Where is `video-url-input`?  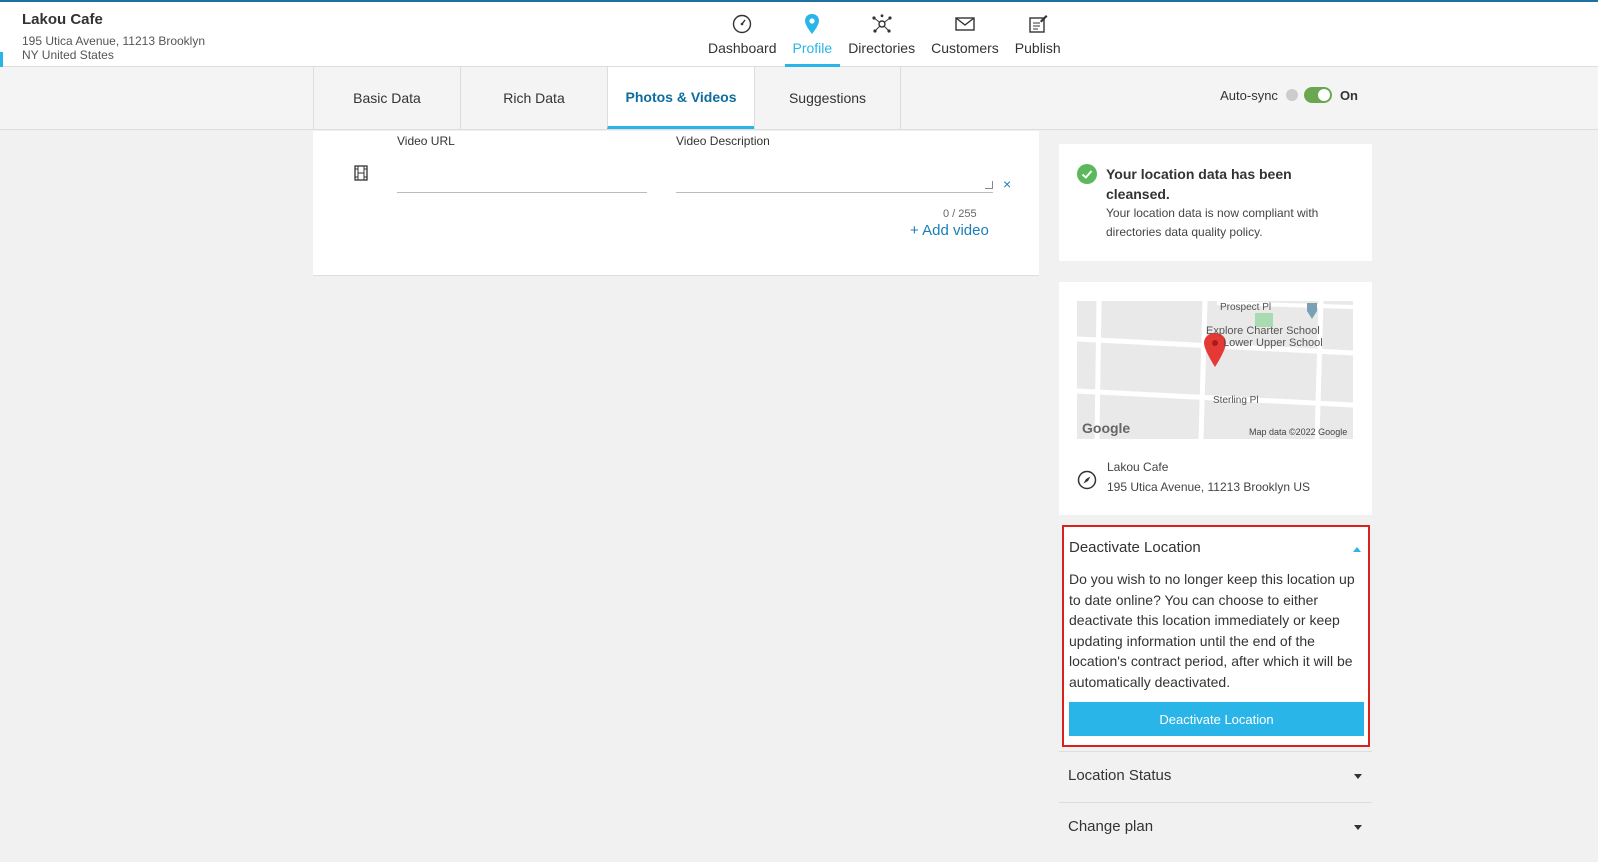
video-url-input is located at coordinates (522, 192).